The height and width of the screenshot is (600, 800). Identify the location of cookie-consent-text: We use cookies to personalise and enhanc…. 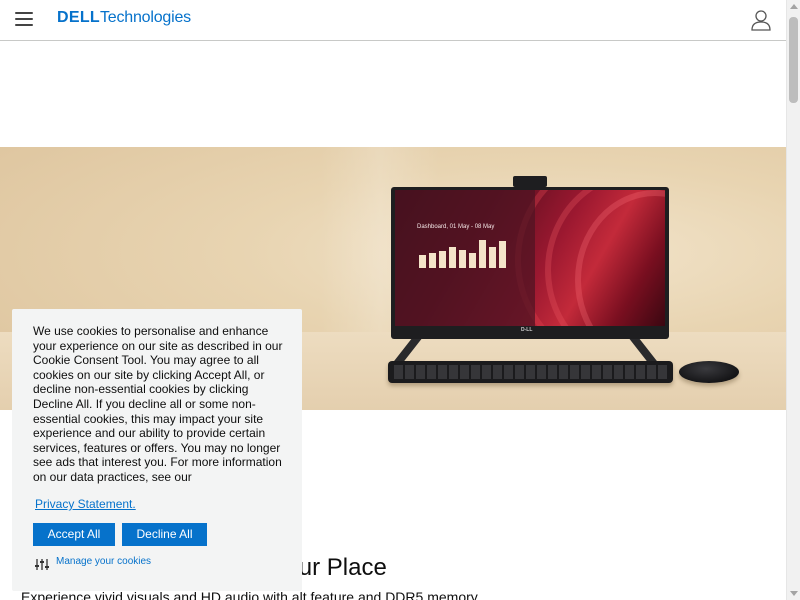
(158, 404).